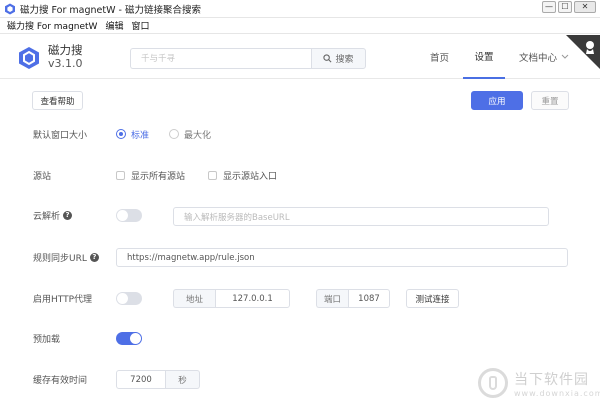 This screenshot has width=600, height=415. What do you see at coordinates (583, 52) in the screenshot?
I see `github-corner-icon` at bounding box center [583, 52].